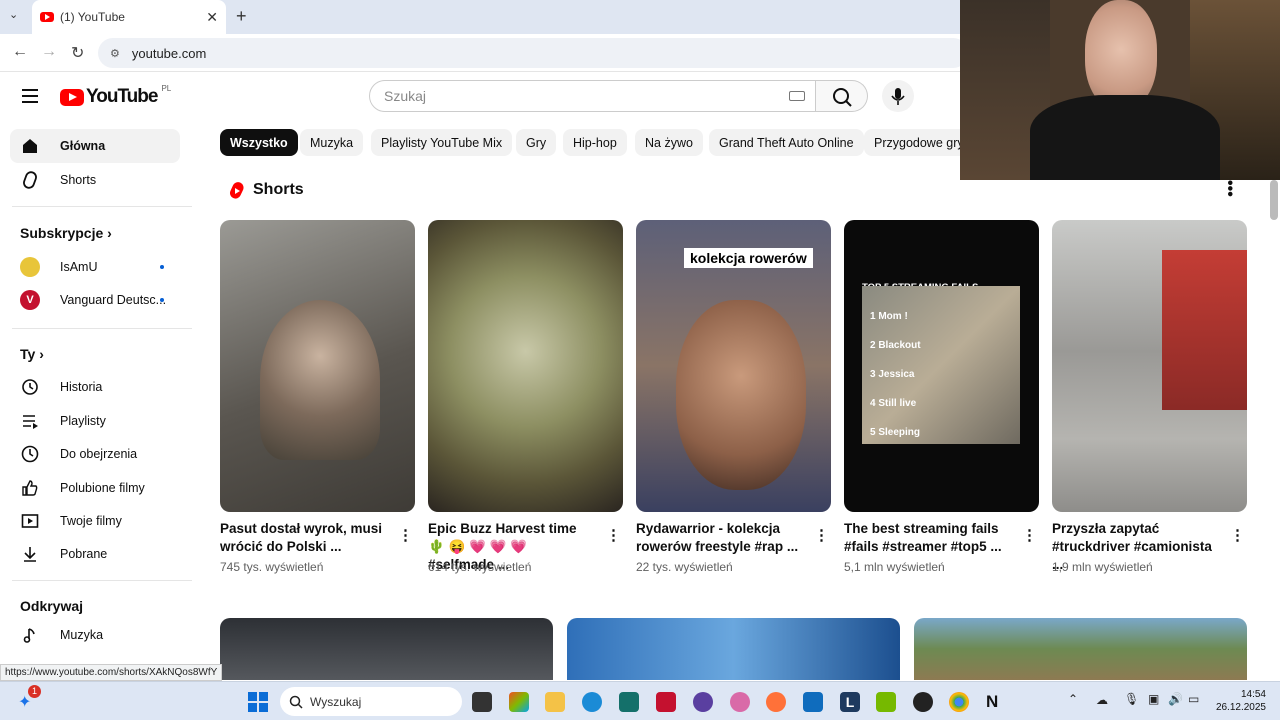  What do you see at coordinates (1102, 567) in the screenshot?
I see `short-views: 1,9 mln wyświetleń` at bounding box center [1102, 567].